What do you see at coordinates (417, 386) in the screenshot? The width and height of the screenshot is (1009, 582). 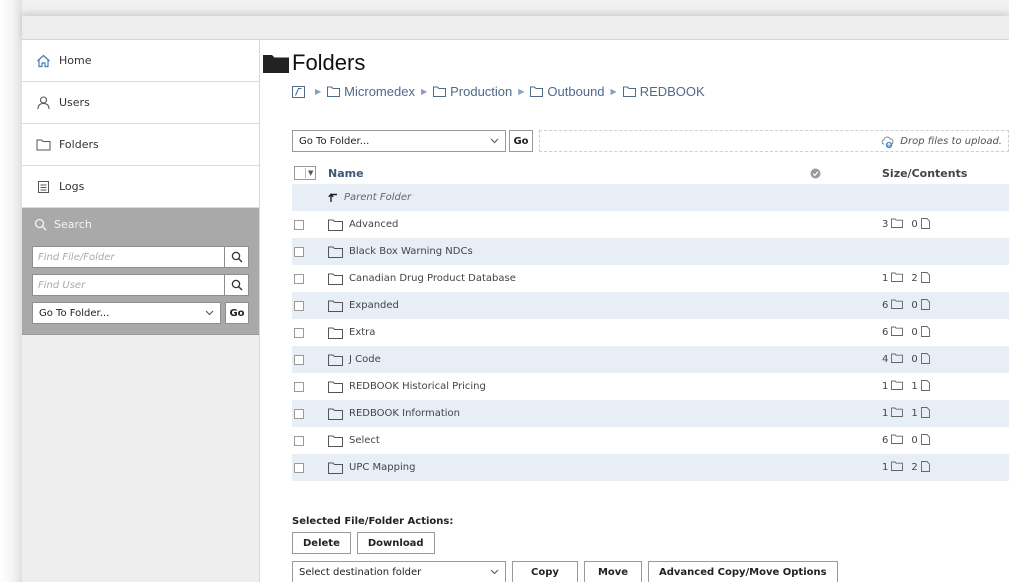 I see `folder-name: REDBOOK Historical Pricing` at bounding box center [417, 386].